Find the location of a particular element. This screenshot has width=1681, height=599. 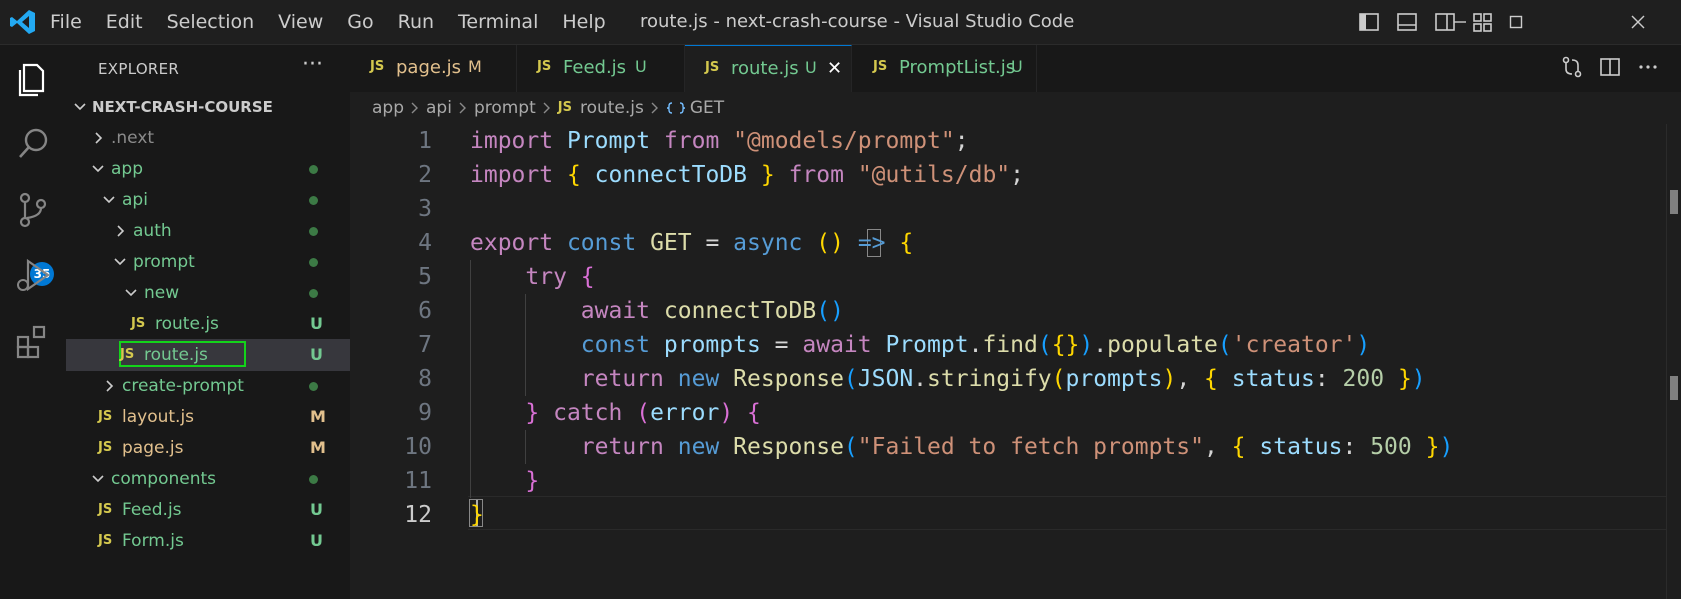

explorer-header: EXPLORER is located at coordinates (139, 69).